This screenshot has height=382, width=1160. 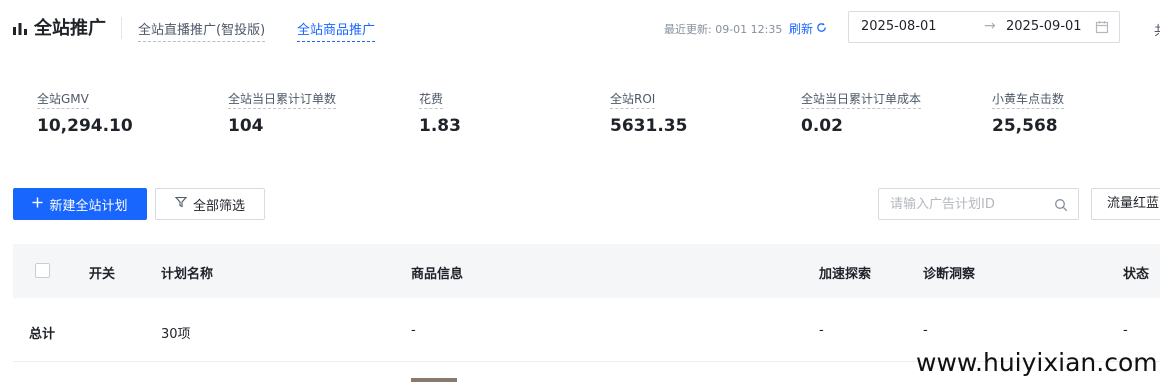 What do you see at coordinates (959, 204) in the screenshot?
I see `search-input` at bounding box center [959, 204].